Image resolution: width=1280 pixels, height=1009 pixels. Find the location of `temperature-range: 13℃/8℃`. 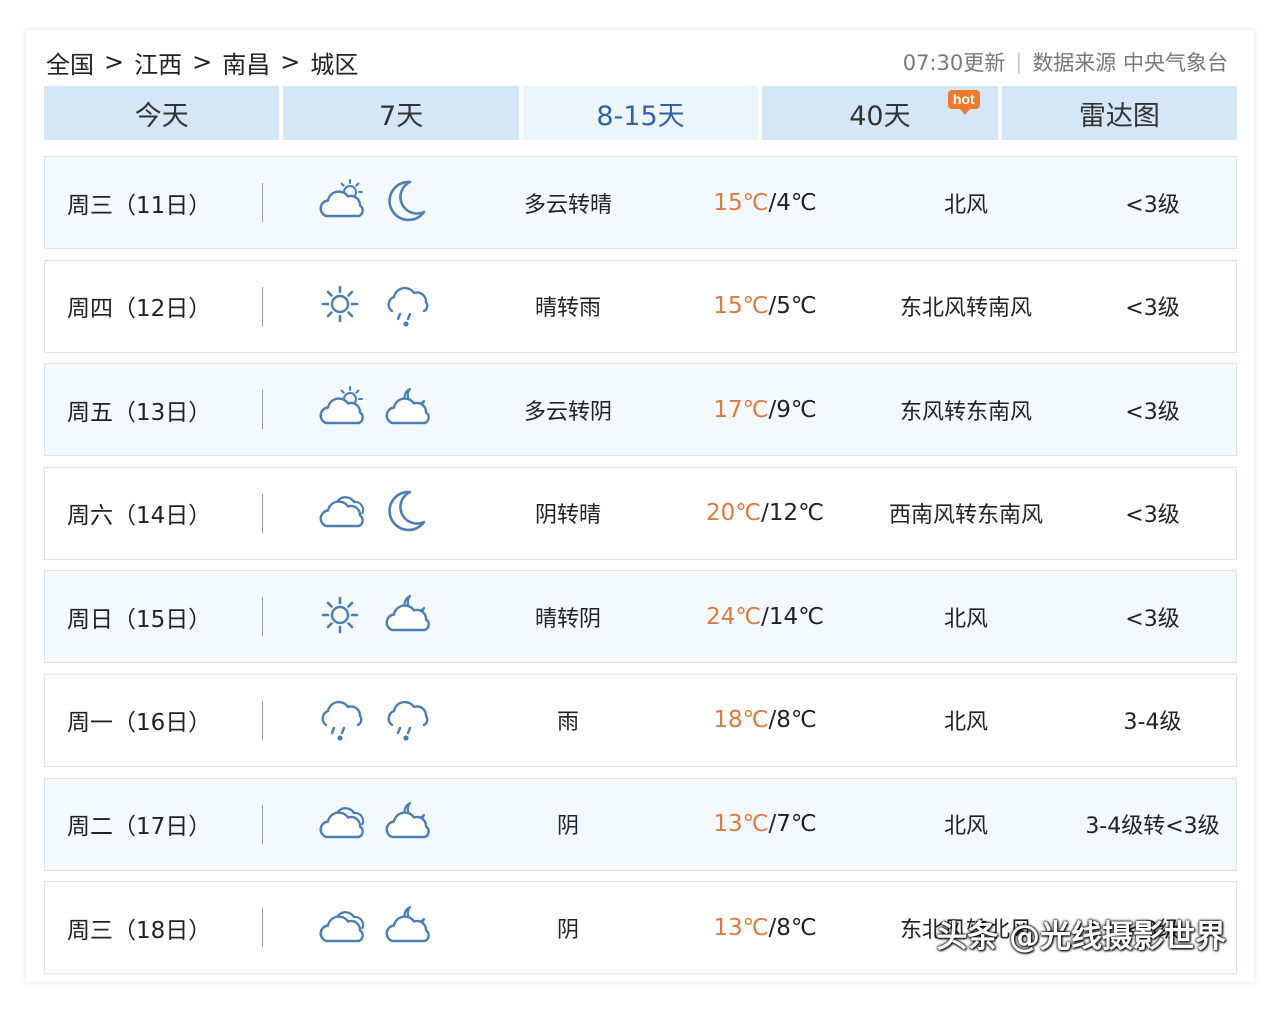

temperature-range: 13℃/8℃ is located at coordinates (765, 928).